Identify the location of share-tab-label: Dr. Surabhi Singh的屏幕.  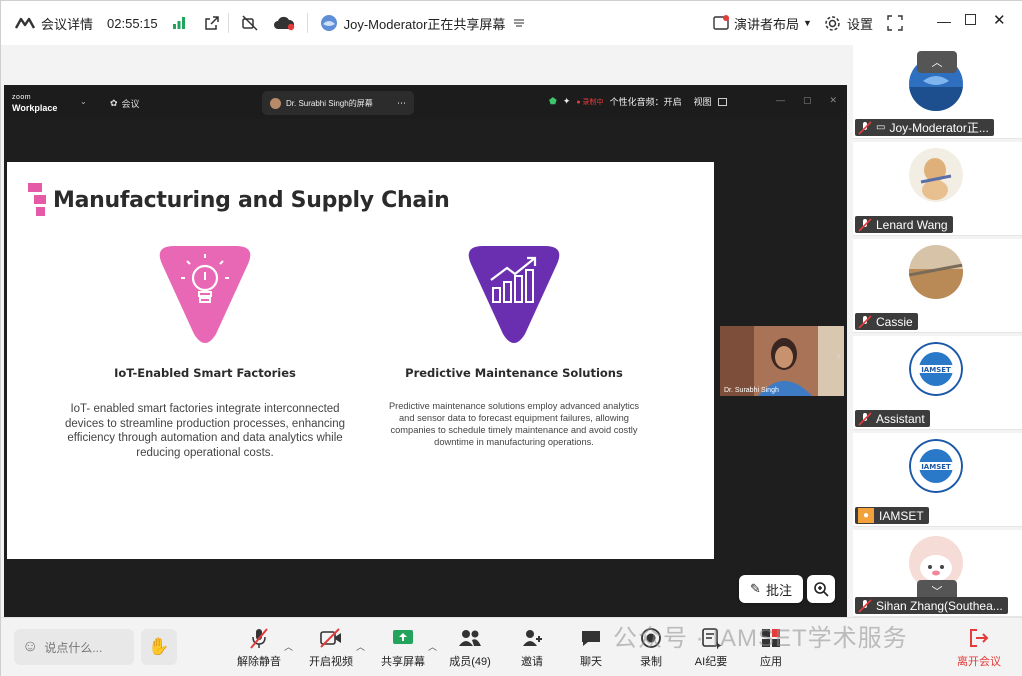
(329, 103).